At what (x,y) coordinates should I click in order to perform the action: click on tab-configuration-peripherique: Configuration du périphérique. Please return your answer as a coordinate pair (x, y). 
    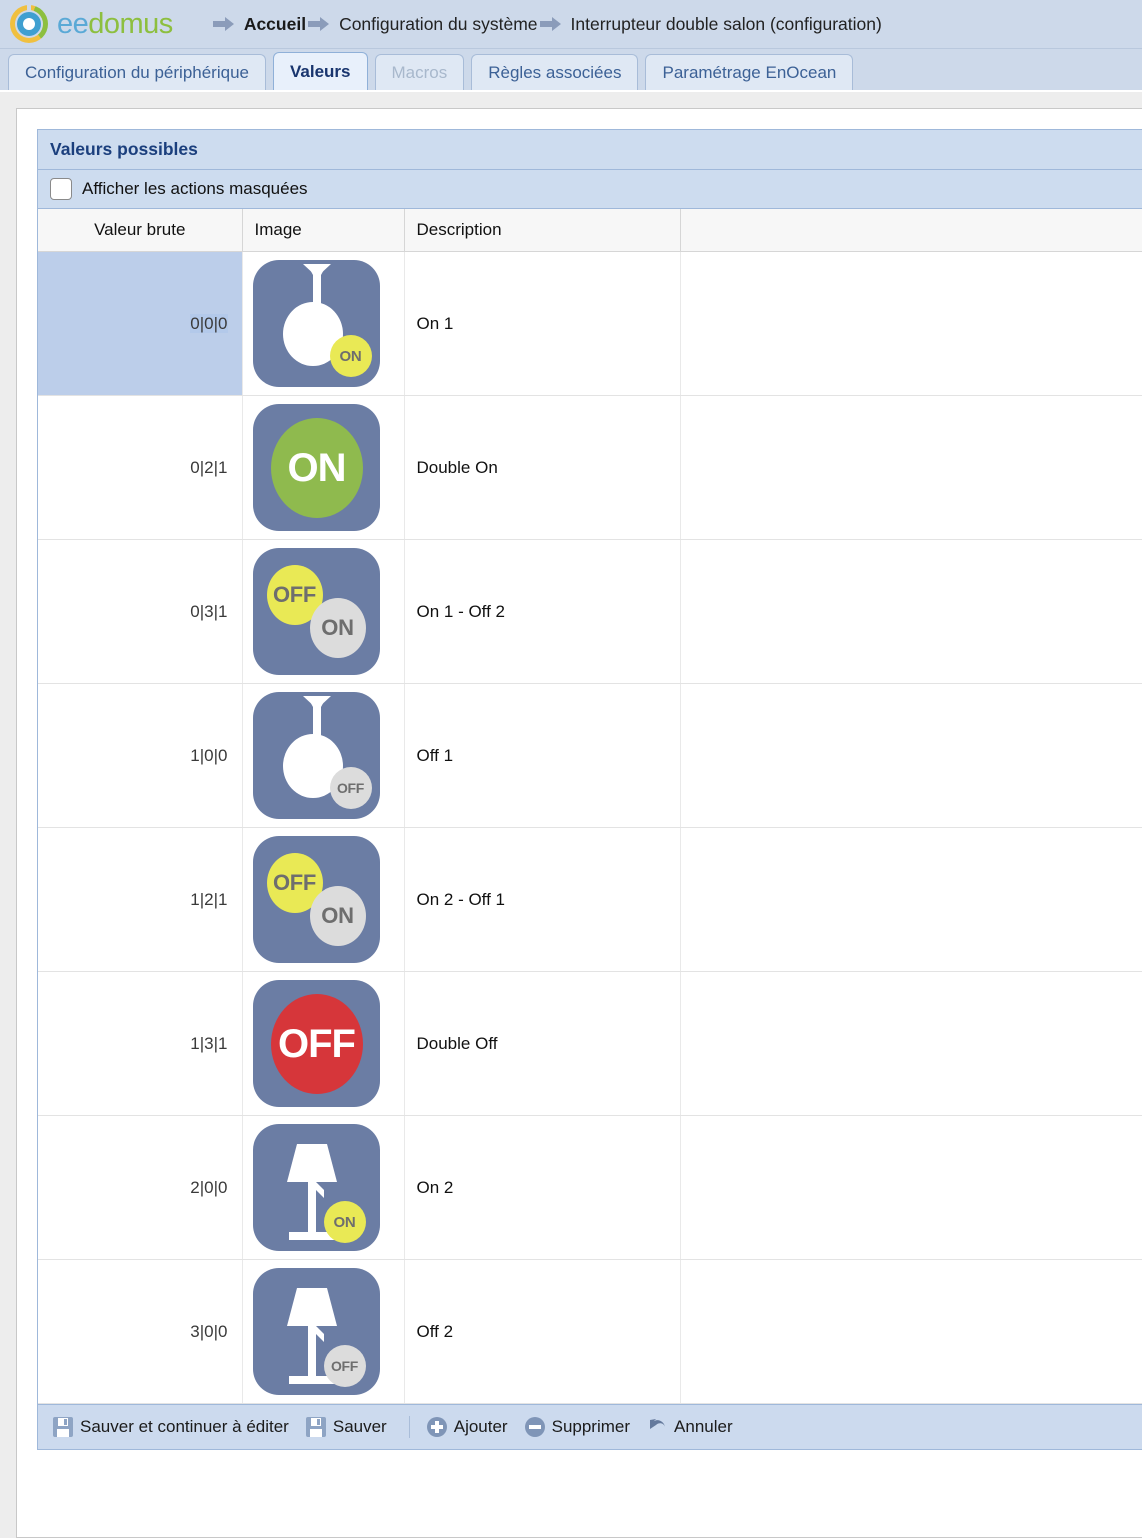
    Looking at the image, I should click on (137, 72).